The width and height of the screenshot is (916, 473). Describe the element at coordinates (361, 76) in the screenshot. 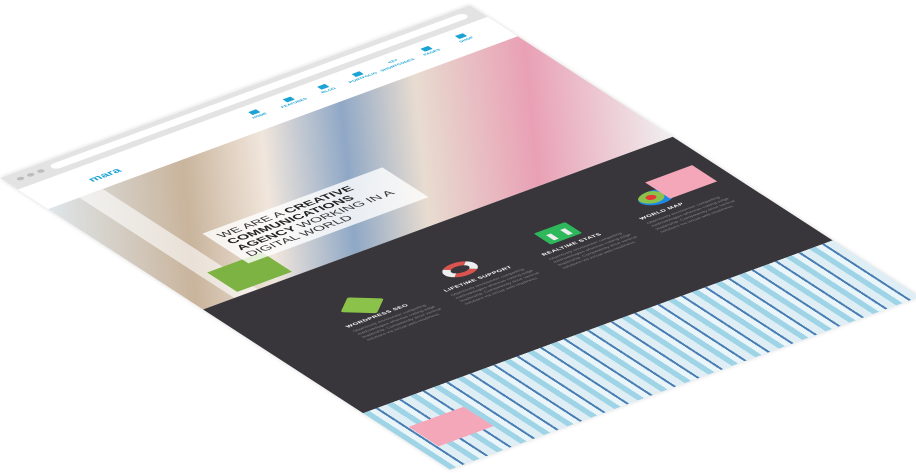

I see `nav-portfolio: PORTFOLIO` at that location.